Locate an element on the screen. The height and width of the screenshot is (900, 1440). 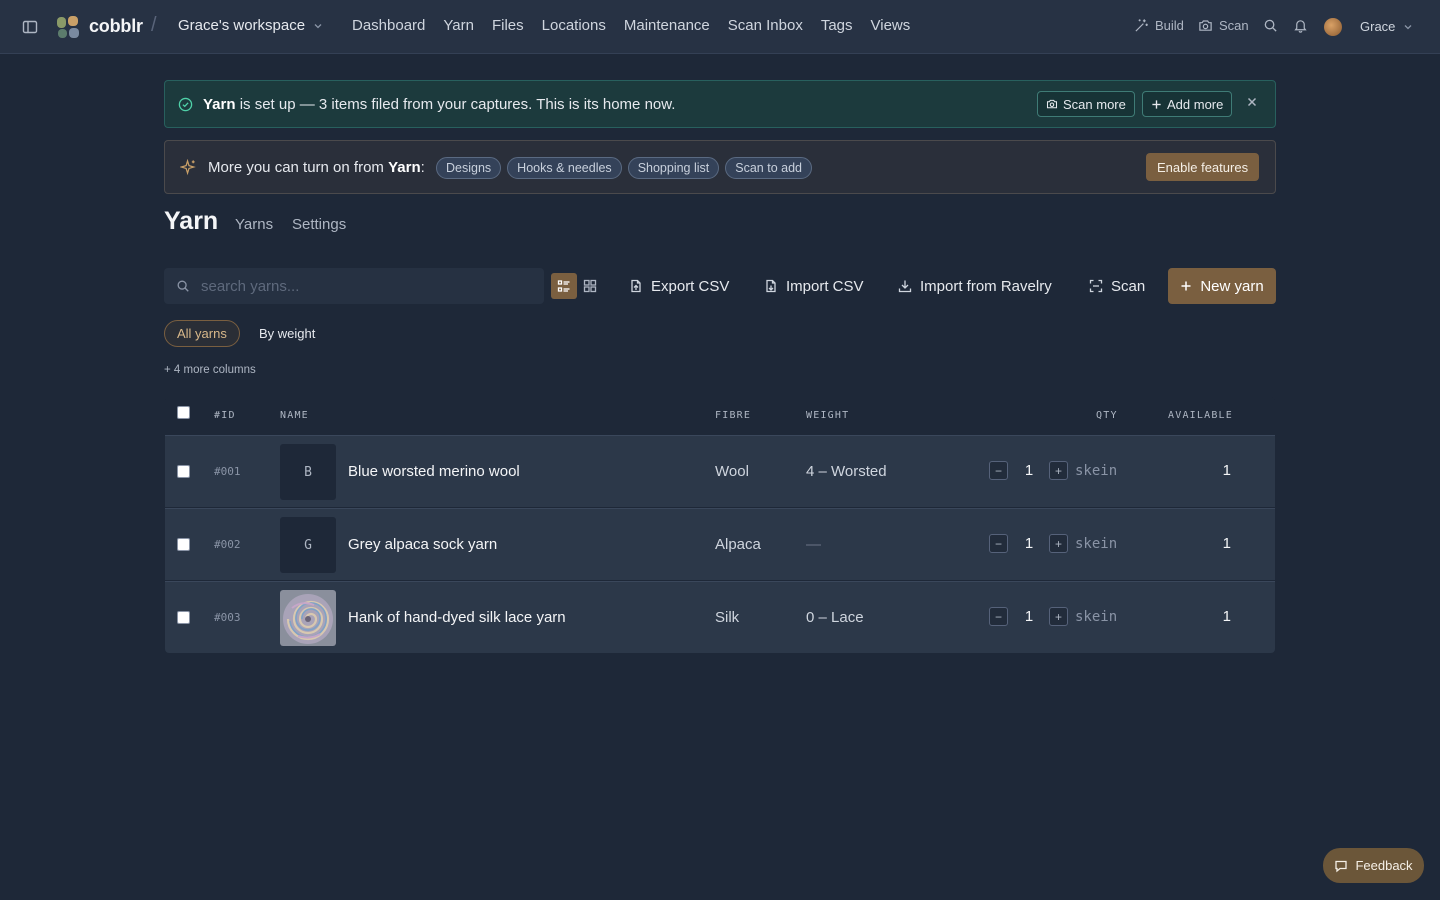
row-fibre: Wool is located at coordinates (732, 471).